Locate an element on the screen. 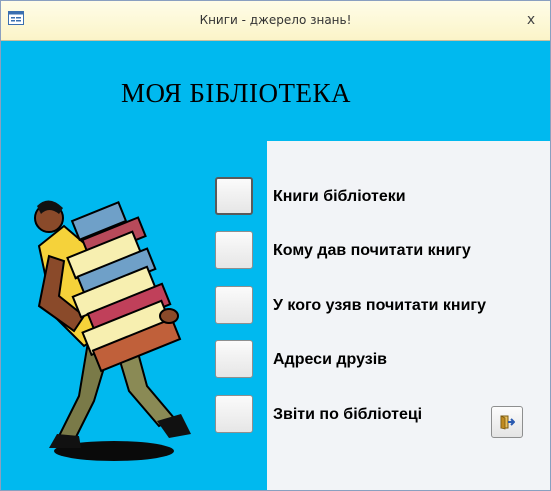 This screenshot has width=551, height=491. exit-door-icon is located at coordinates (507, 422).